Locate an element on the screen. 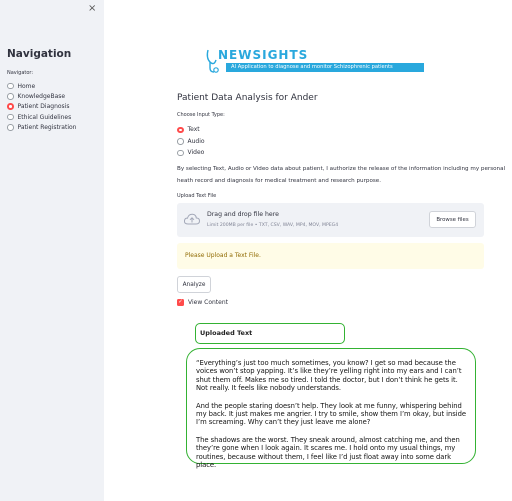  nav-item-knowledgebase: KnowledgeBase is located at coordinates (41, 96).